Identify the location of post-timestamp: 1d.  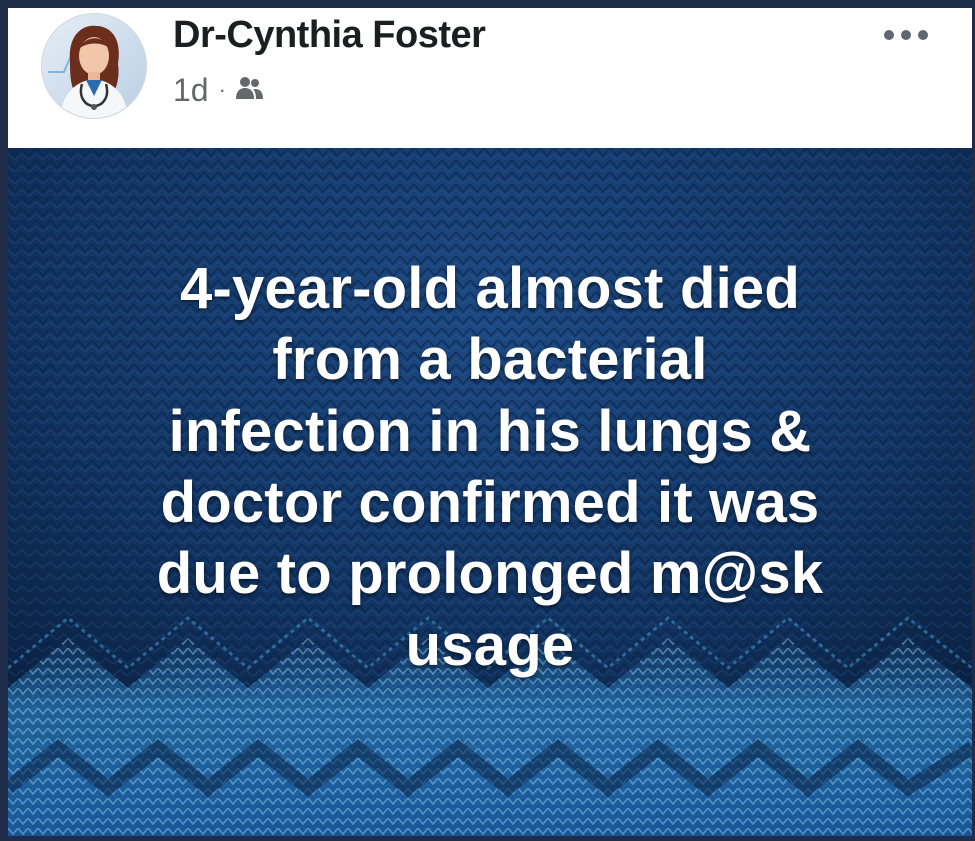
(191, 90).